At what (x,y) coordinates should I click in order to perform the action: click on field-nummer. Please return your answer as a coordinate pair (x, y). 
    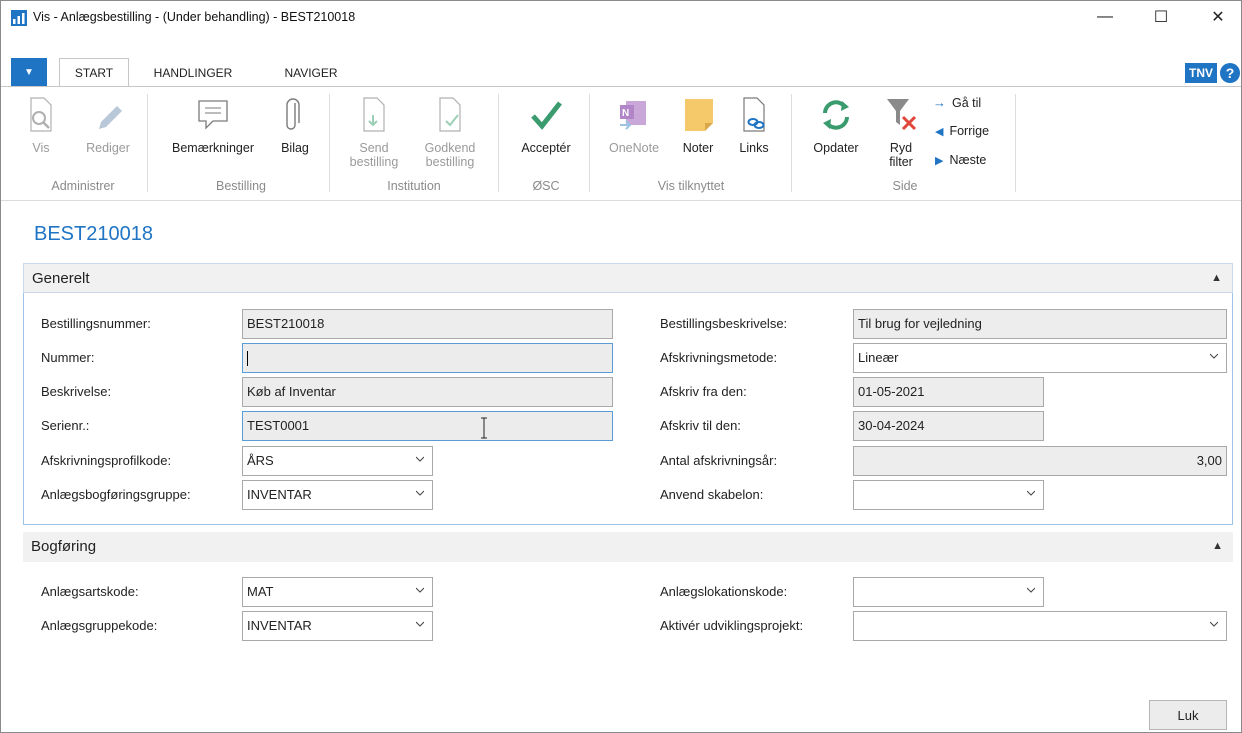
    Looking at the image, I should click on (427, 358).